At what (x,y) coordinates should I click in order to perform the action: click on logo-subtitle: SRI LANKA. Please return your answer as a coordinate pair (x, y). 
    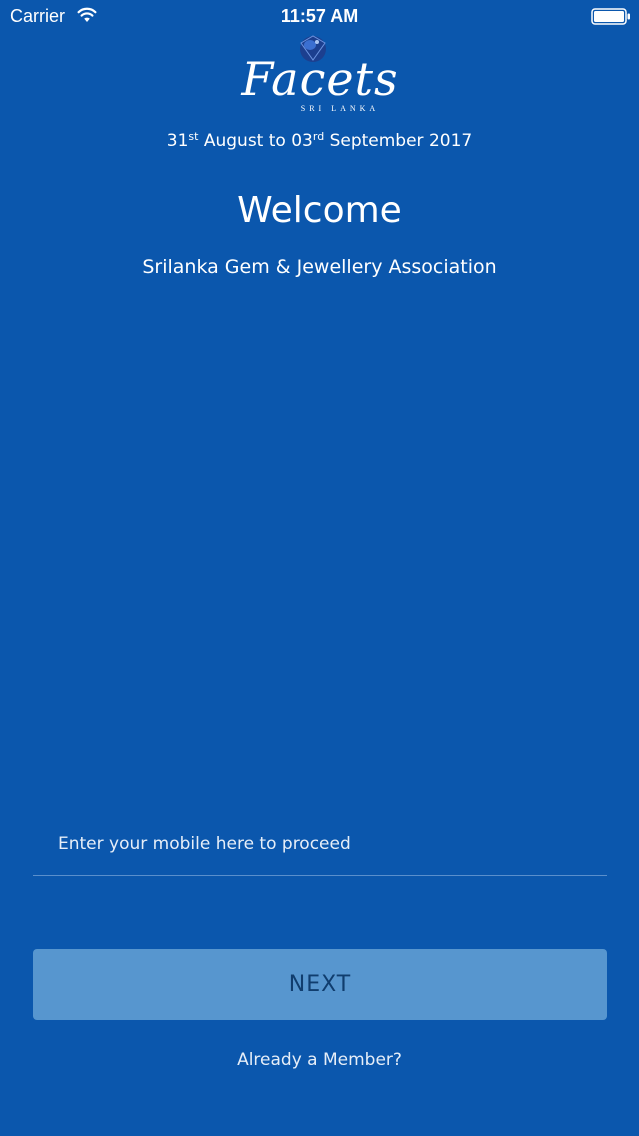
    Looking at the image, I should click on (340, 108).